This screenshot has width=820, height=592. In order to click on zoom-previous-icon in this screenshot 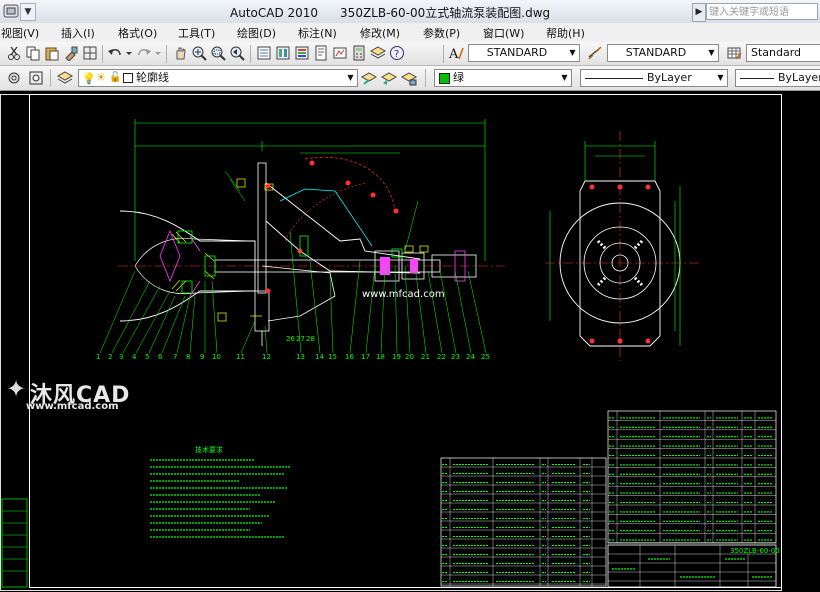, I will do `click(237, 53)`.